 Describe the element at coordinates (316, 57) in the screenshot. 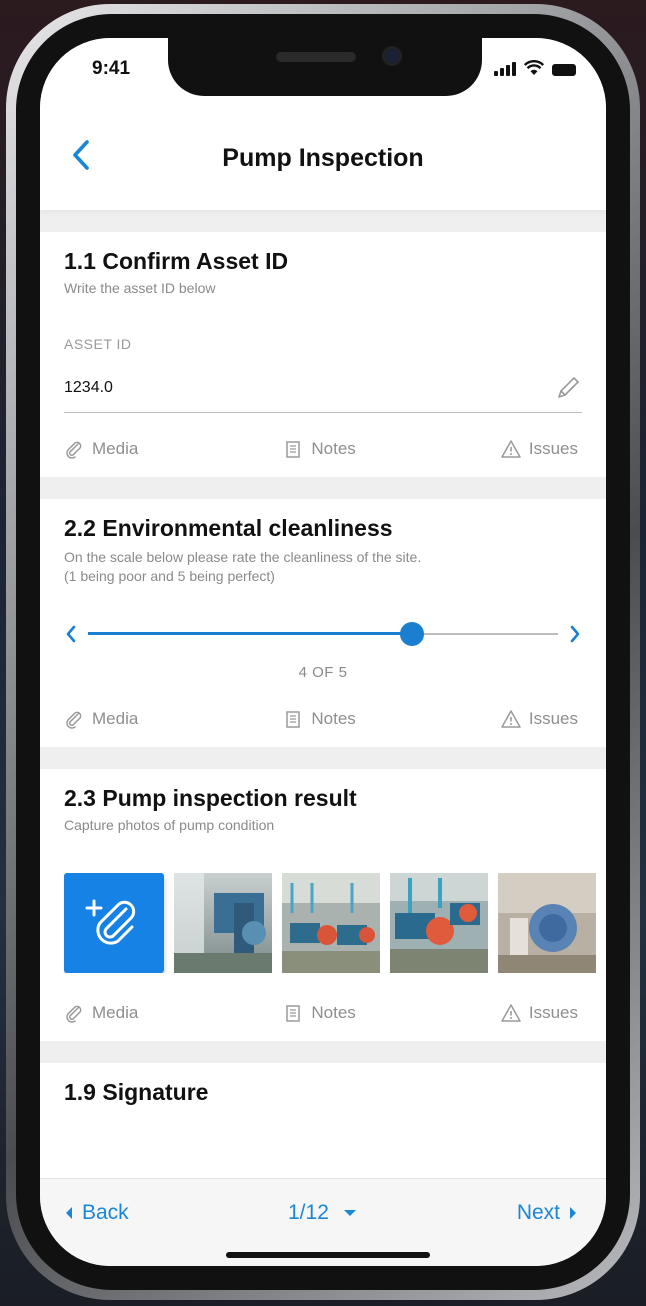

I see `speaker-grille` at that location.